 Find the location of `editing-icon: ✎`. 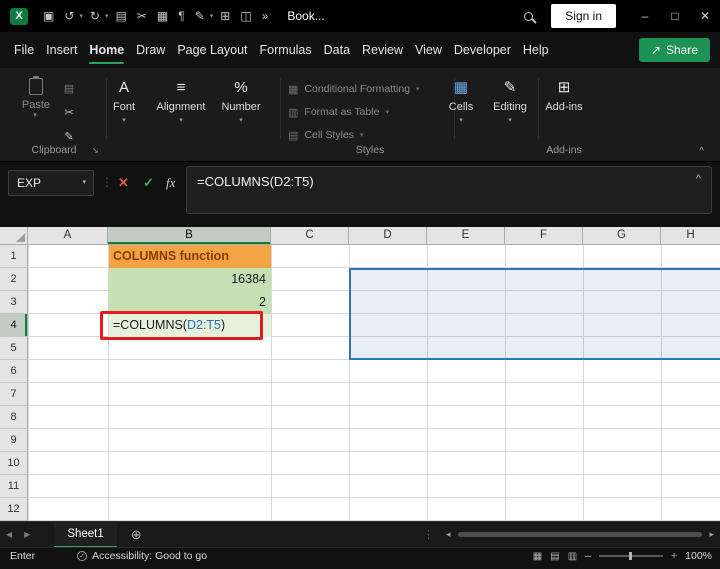

editing-icon: ✎ is located at coordinates (510, 87).